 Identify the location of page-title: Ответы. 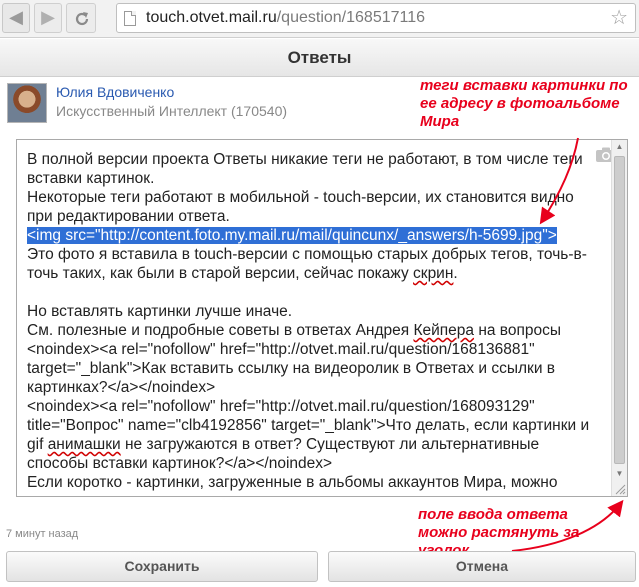
(319, 57).